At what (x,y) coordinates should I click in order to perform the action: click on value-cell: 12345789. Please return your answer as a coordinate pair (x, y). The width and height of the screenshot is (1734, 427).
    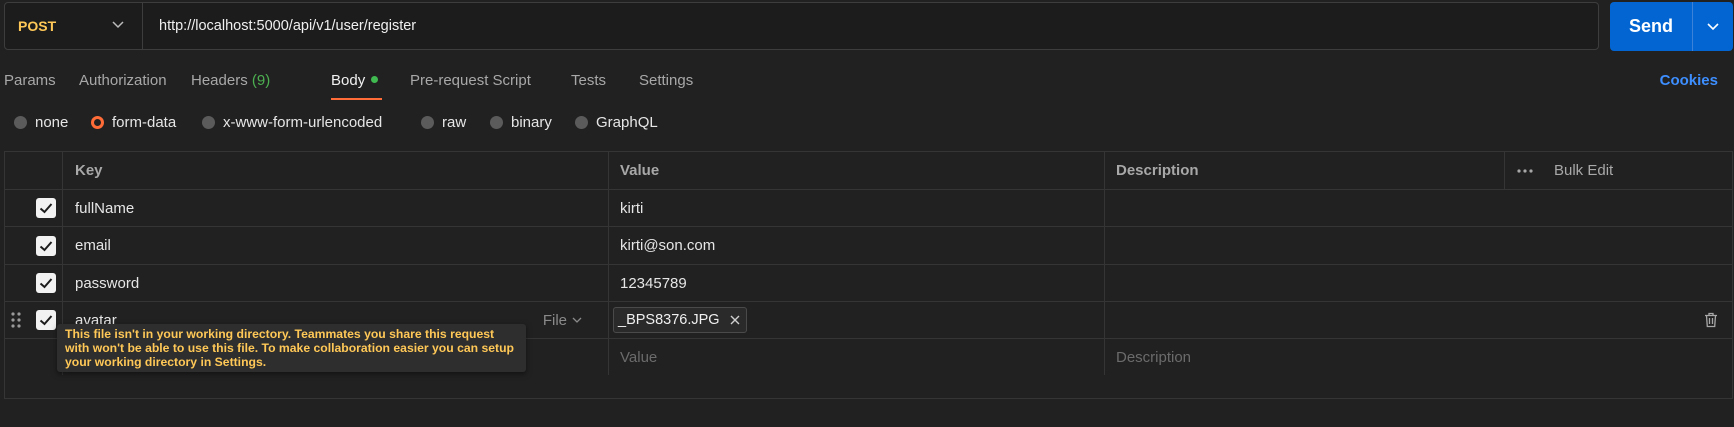
    Looking at the image, I should click on (856, 283).